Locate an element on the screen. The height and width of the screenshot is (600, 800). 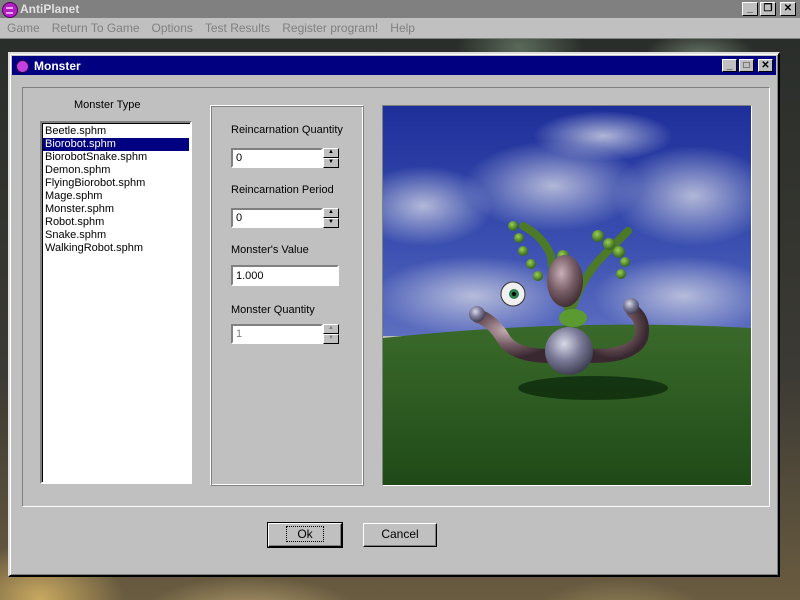
monster-value-input: 1.000 is located at coordinates (285, 275).